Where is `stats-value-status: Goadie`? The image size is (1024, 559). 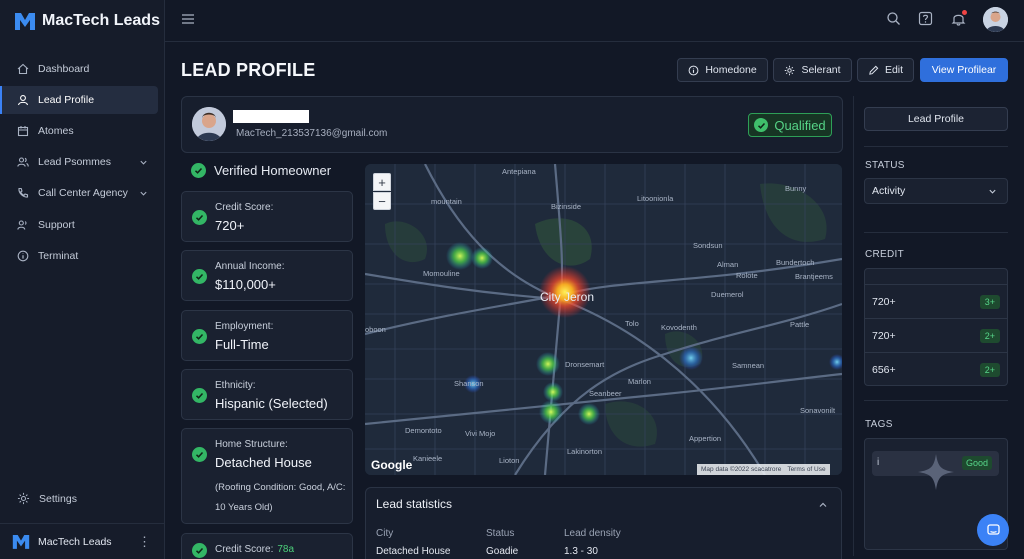
stats-value-status: Goadie is located at coordinates (502, 551).